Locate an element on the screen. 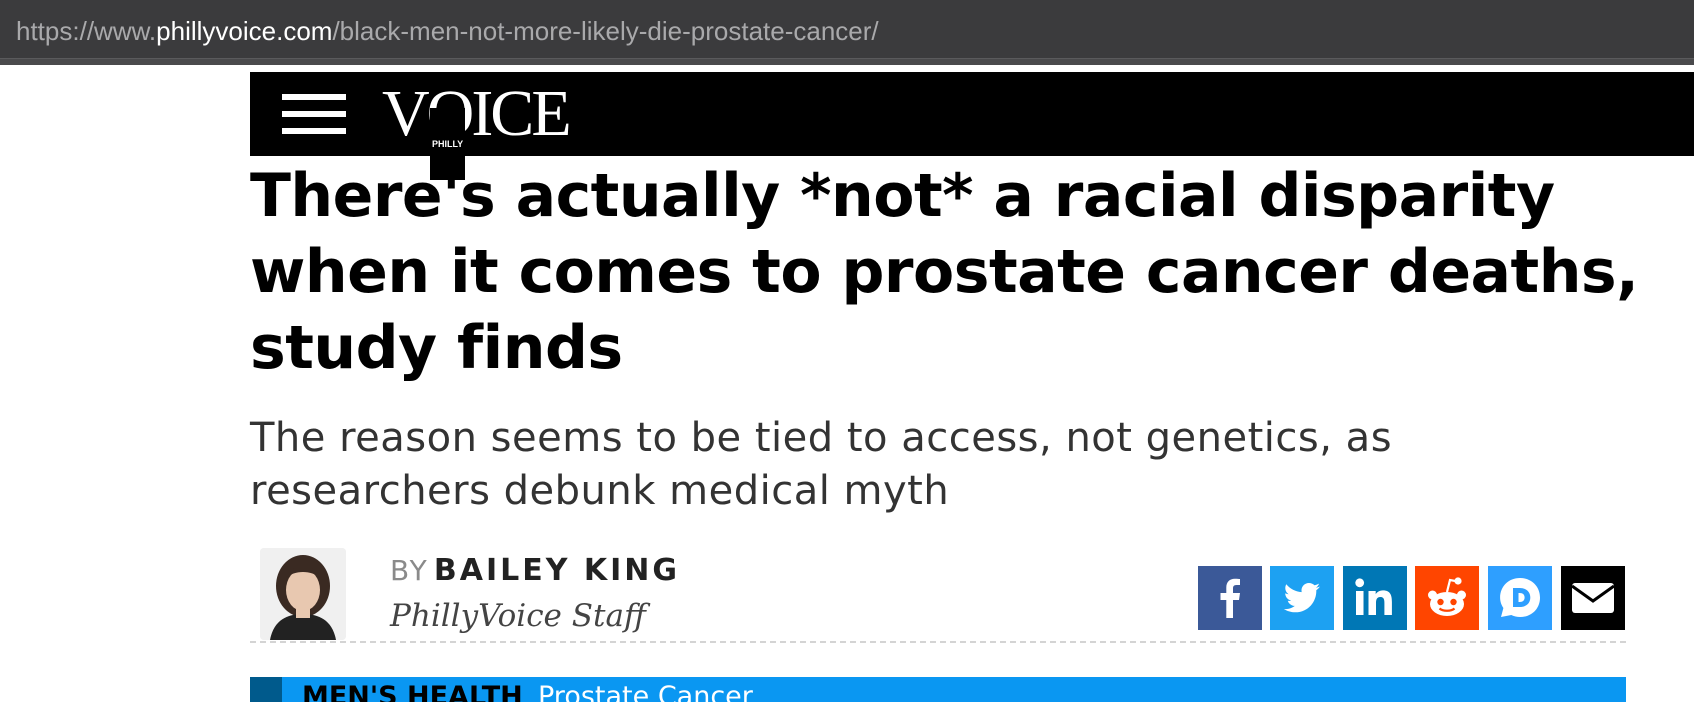 The width and height of the screenshot is (1694, 702). facebook-share-button is located at coordinates (1230, 598).